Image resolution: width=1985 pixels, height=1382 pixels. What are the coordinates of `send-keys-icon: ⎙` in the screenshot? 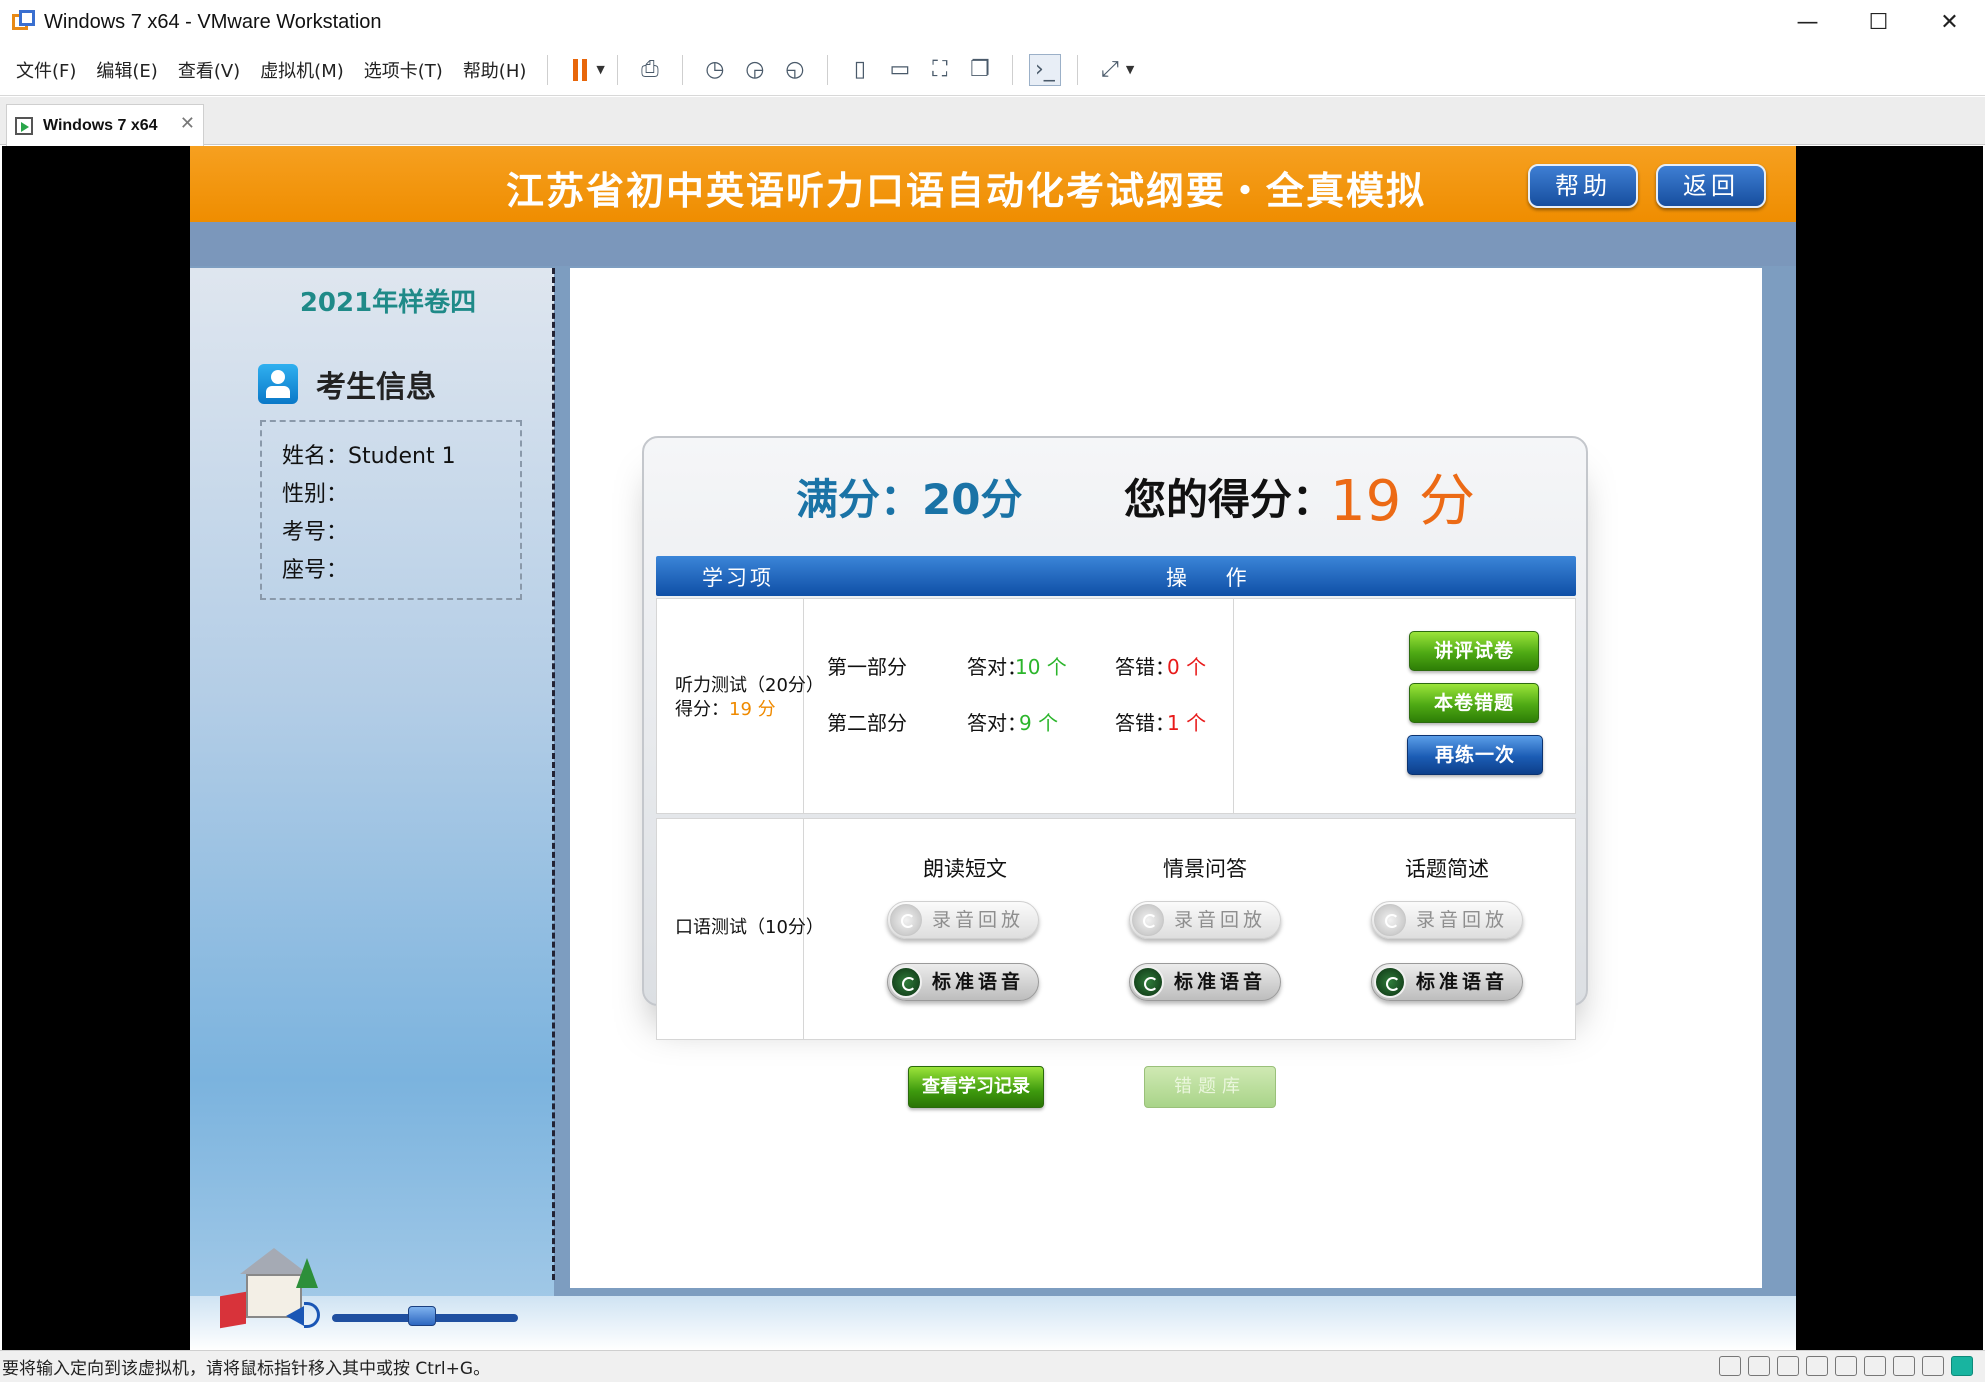 It's located at (650, 70).